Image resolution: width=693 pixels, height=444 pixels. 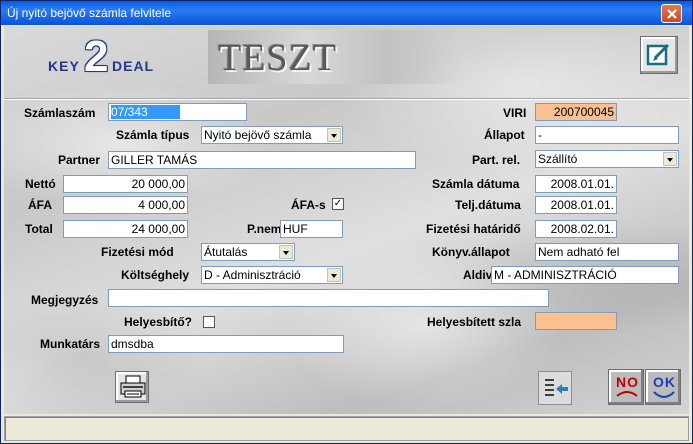 What do you see at coordinates (277, 58) in the screenshot?
I see `test-banner-text: TESZT` at bounding box center [277, 58].